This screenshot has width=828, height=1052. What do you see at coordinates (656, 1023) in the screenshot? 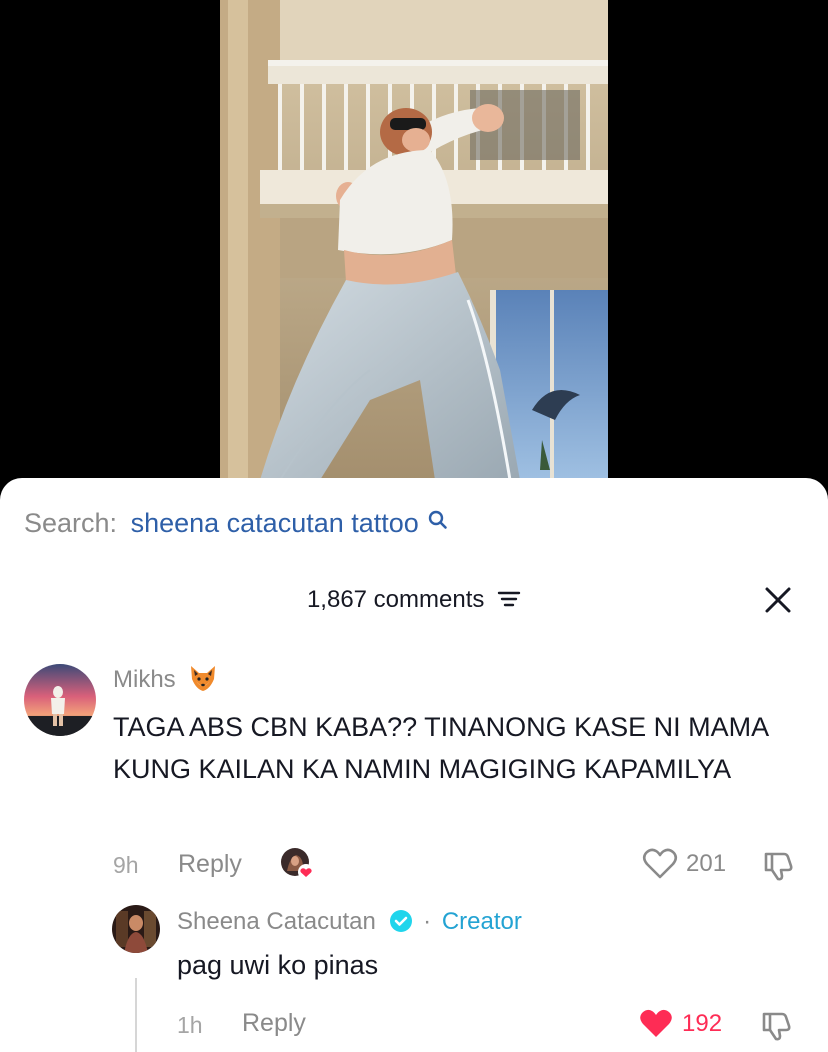
I see `heart-filled-icon` at bounding box center [656, 1023].